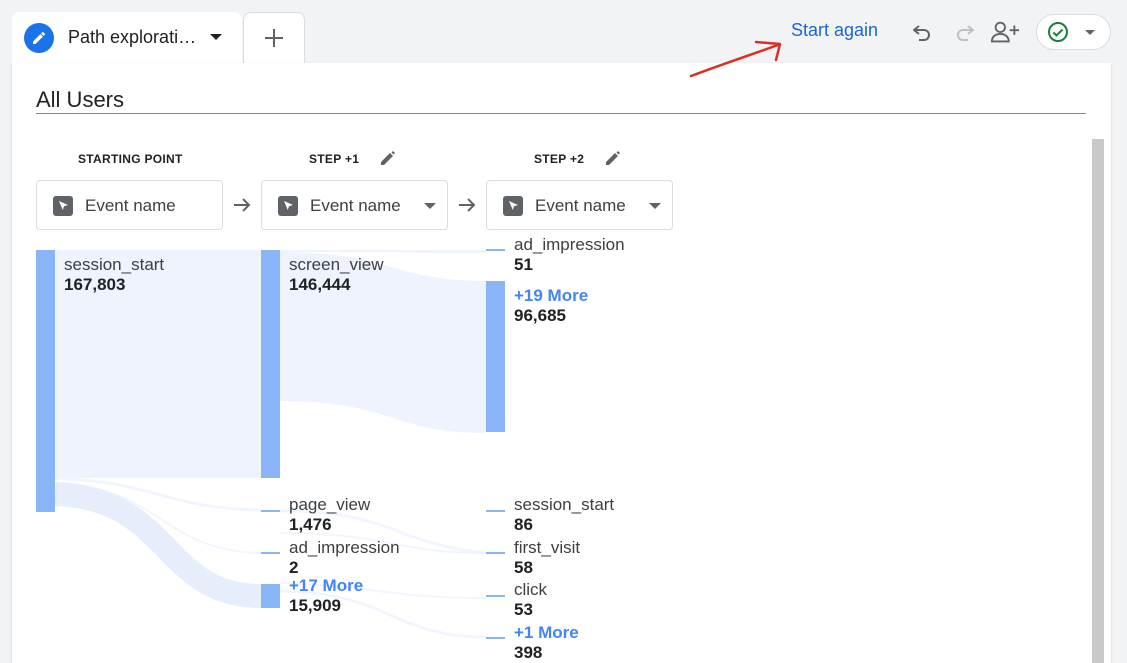 Image resolution: width=1127 pixels, height=663 pixels. Describe the element at coordinates (95, 284) in the screenshot. I see `node-value: 167,803` at that location.